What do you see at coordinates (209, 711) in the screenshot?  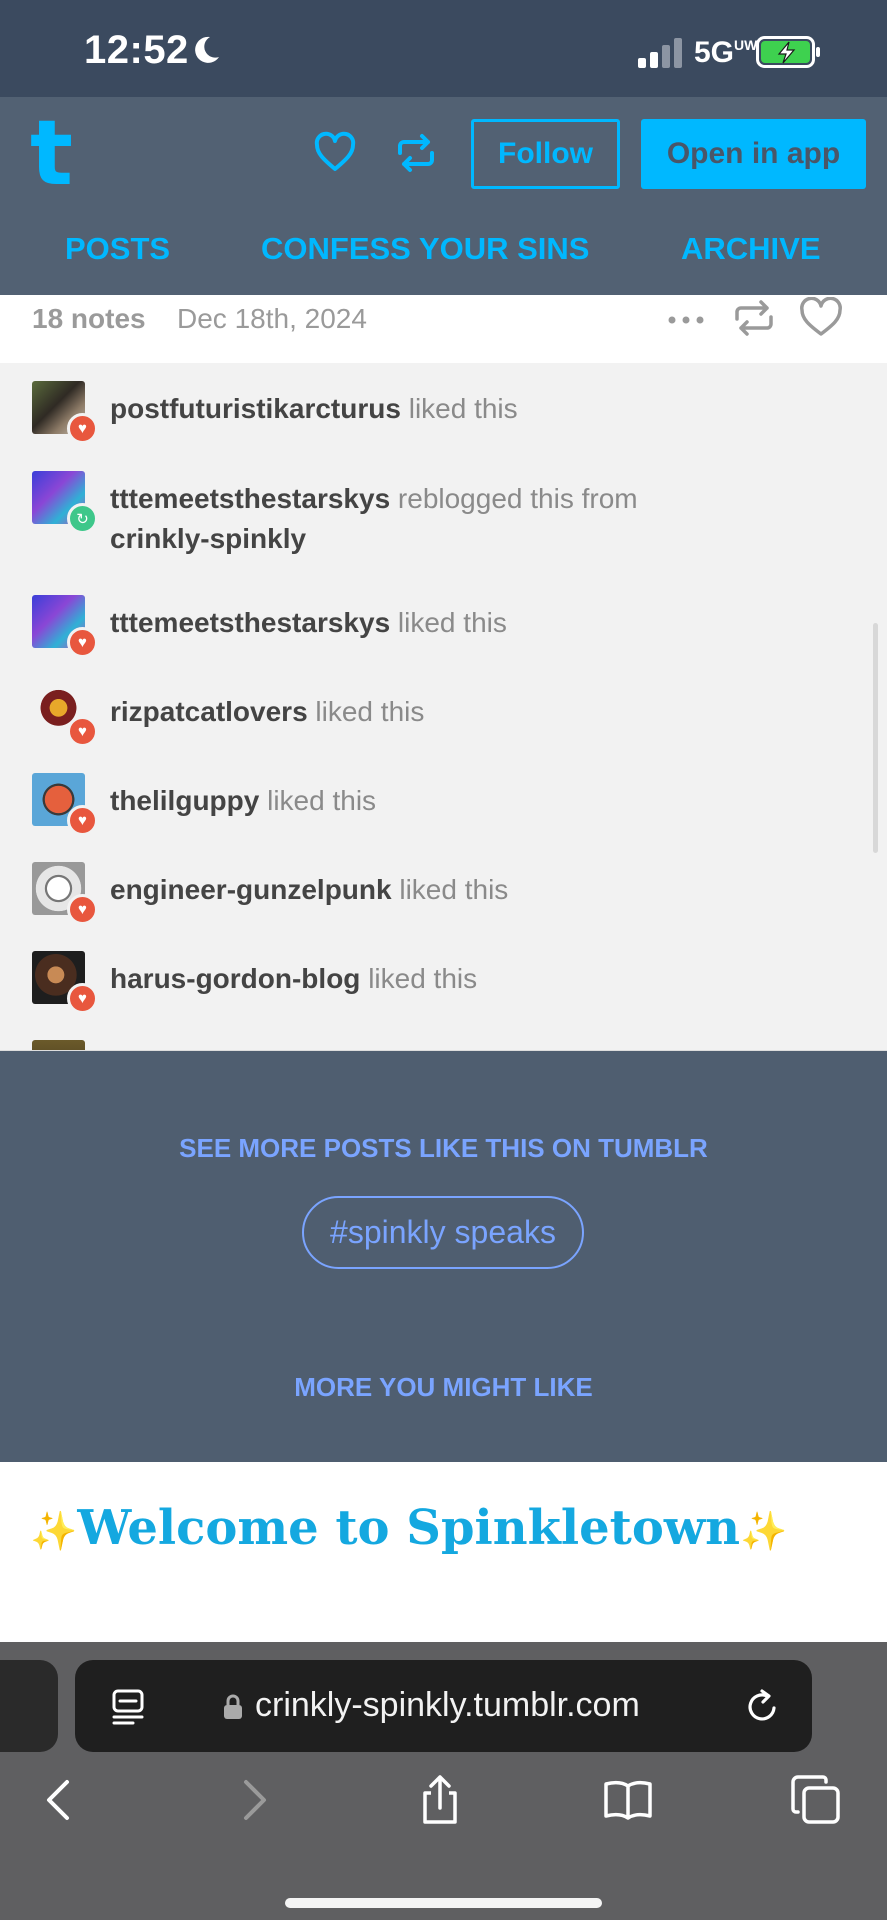 I see `note-username: rizpatcatlovers` at bounding box center [209, 711].